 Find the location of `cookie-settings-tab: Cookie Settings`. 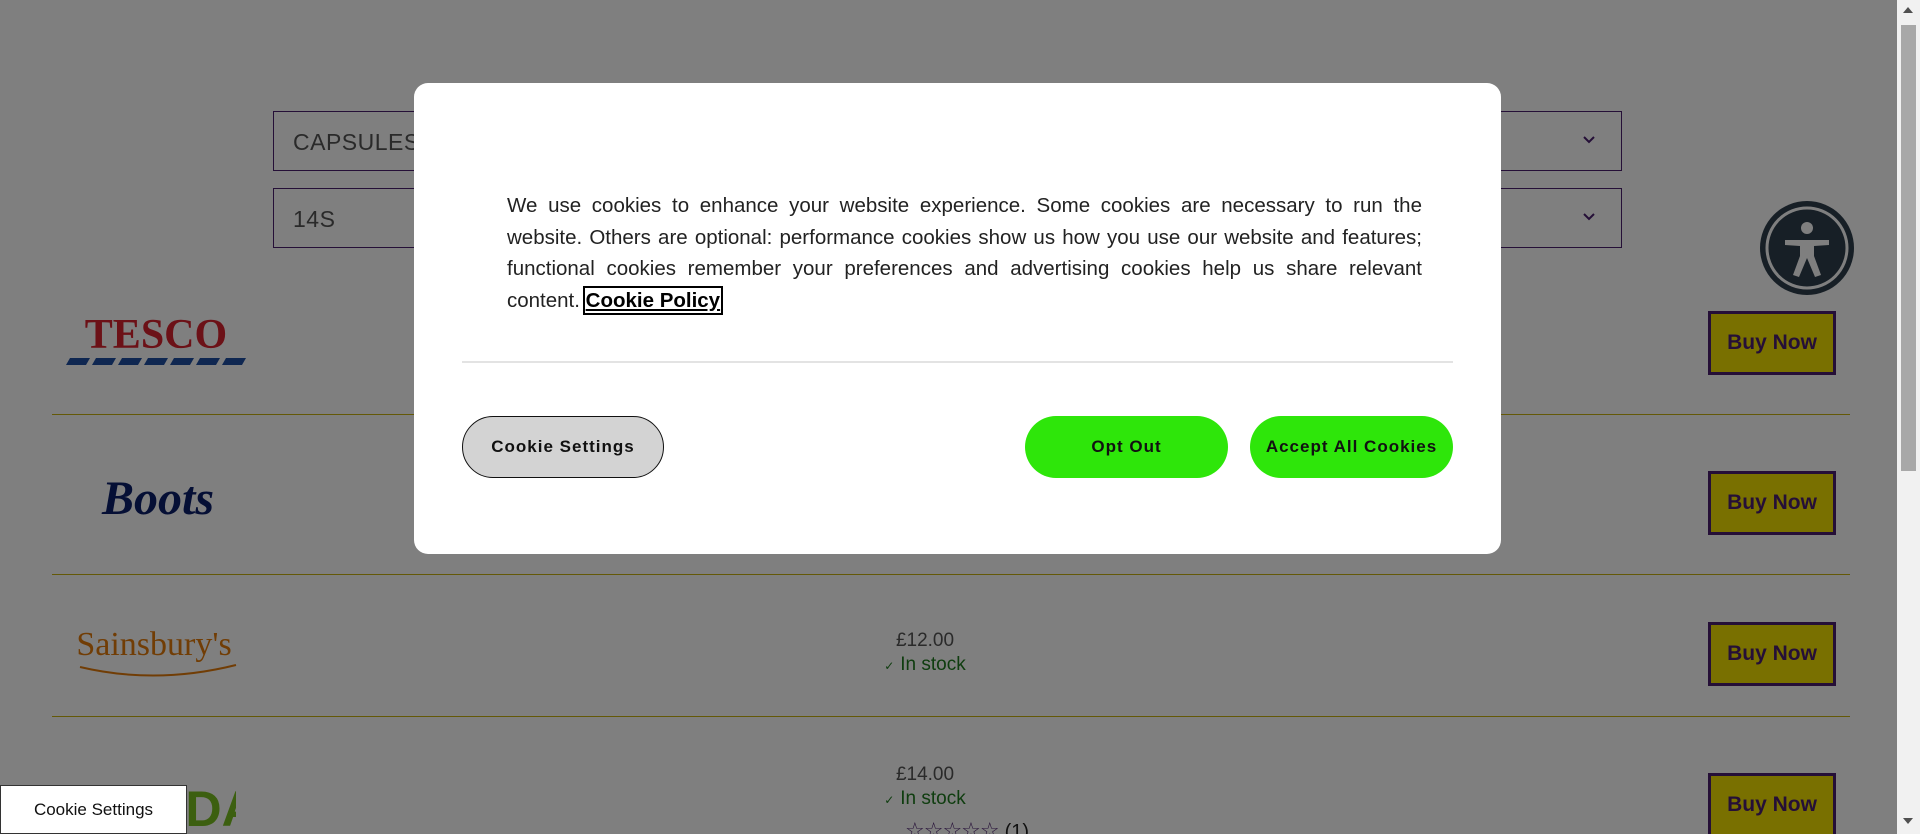

cookie-settings-tab: Cookie Settings is located at coordinates (93, 809).